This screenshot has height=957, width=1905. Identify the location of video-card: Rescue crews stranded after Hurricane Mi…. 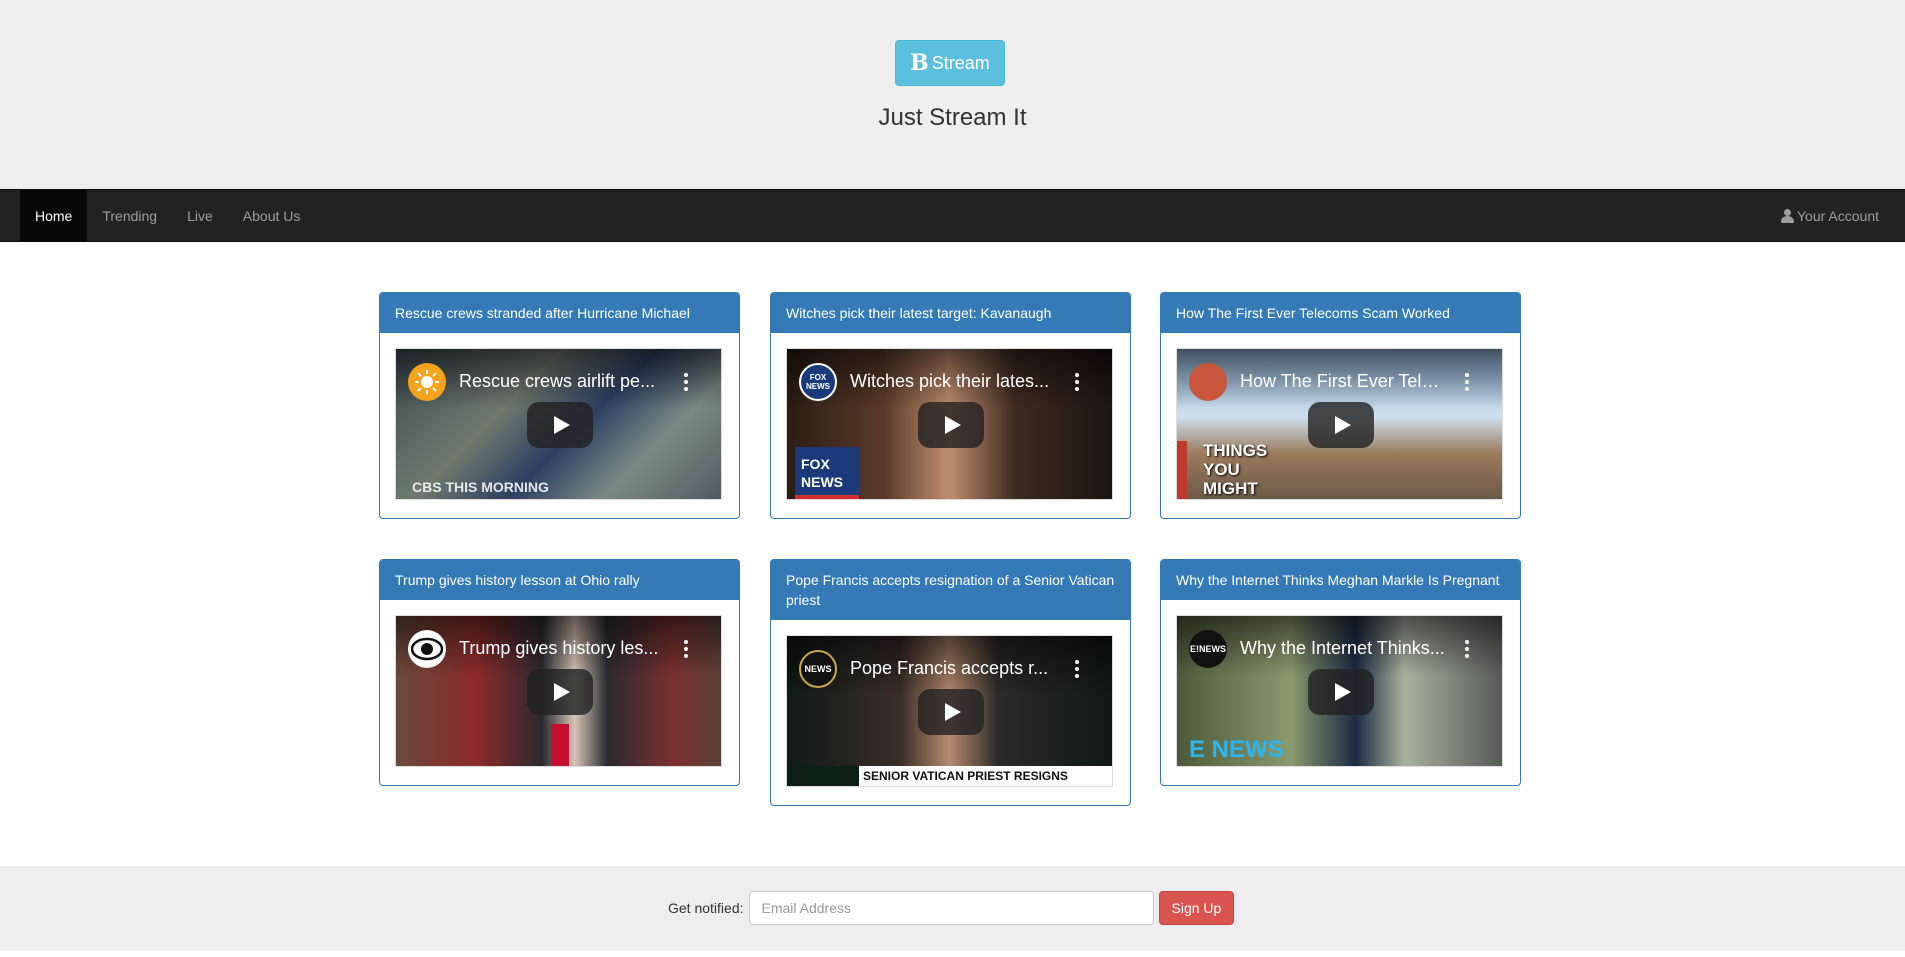
(559, 405).